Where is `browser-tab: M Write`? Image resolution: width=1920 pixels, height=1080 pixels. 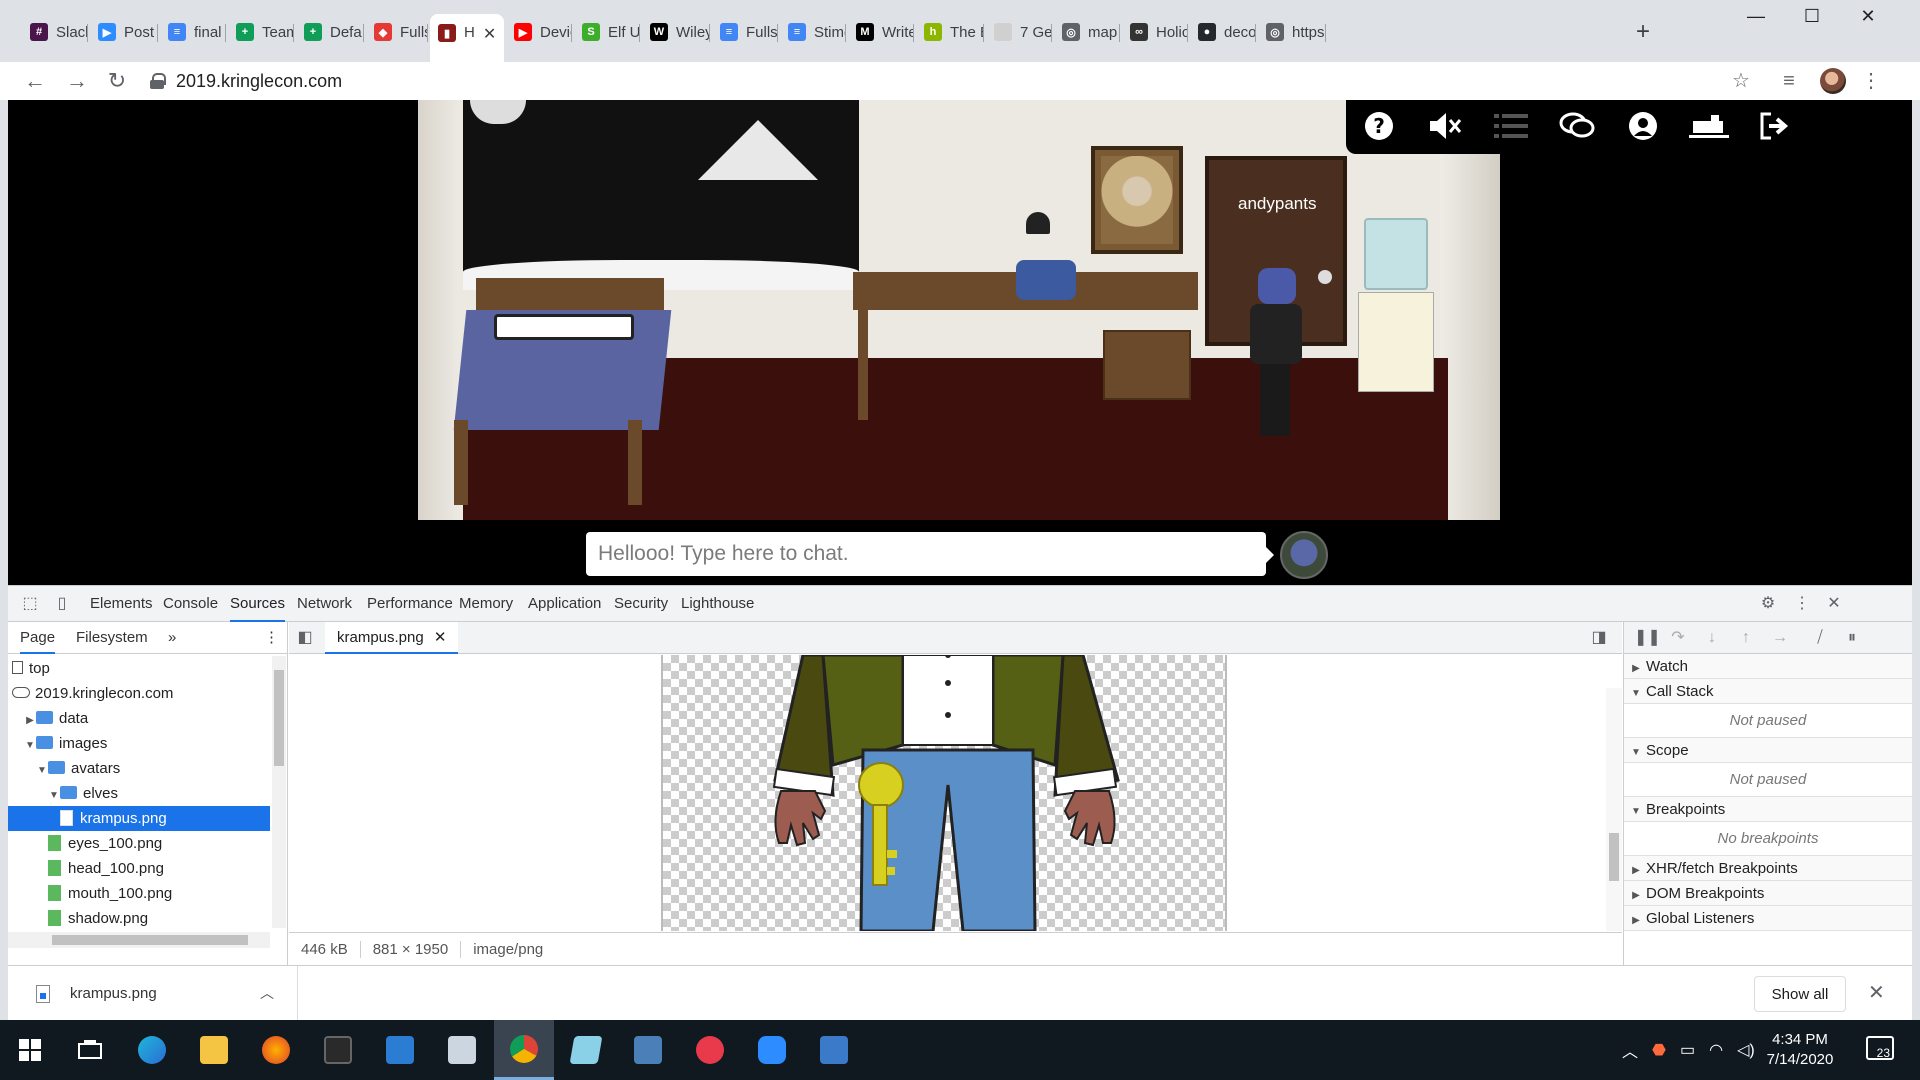 browser-tab: M Write is located at coordinates (881, 32).